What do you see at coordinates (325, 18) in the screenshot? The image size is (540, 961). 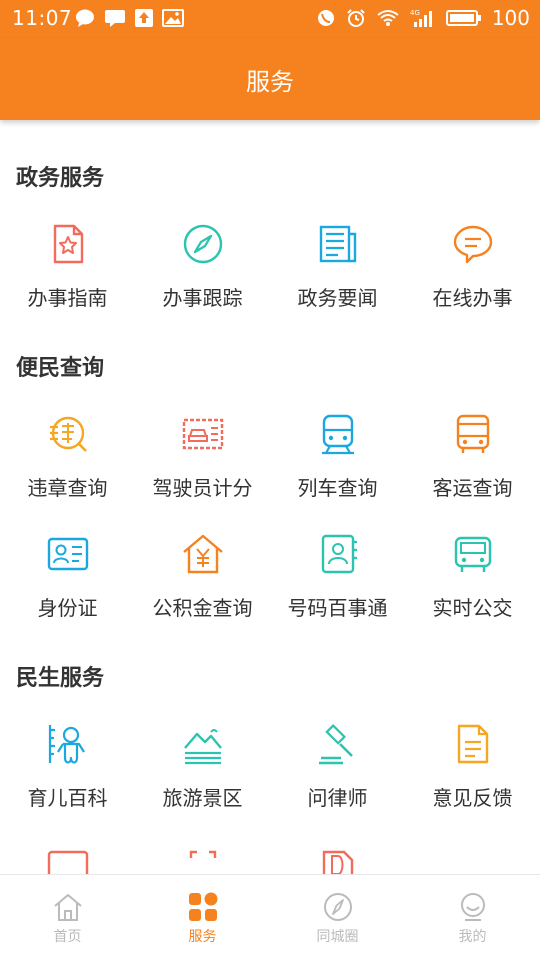 I see `alarm-phone-icon` at bounding box center [325, 18].